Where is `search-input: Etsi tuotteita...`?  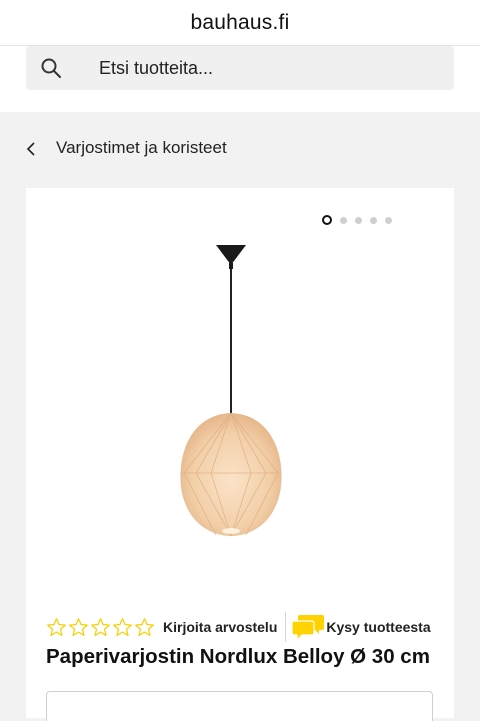 search-input: Etsi tuotteita... is located at coordinates (240, 68).